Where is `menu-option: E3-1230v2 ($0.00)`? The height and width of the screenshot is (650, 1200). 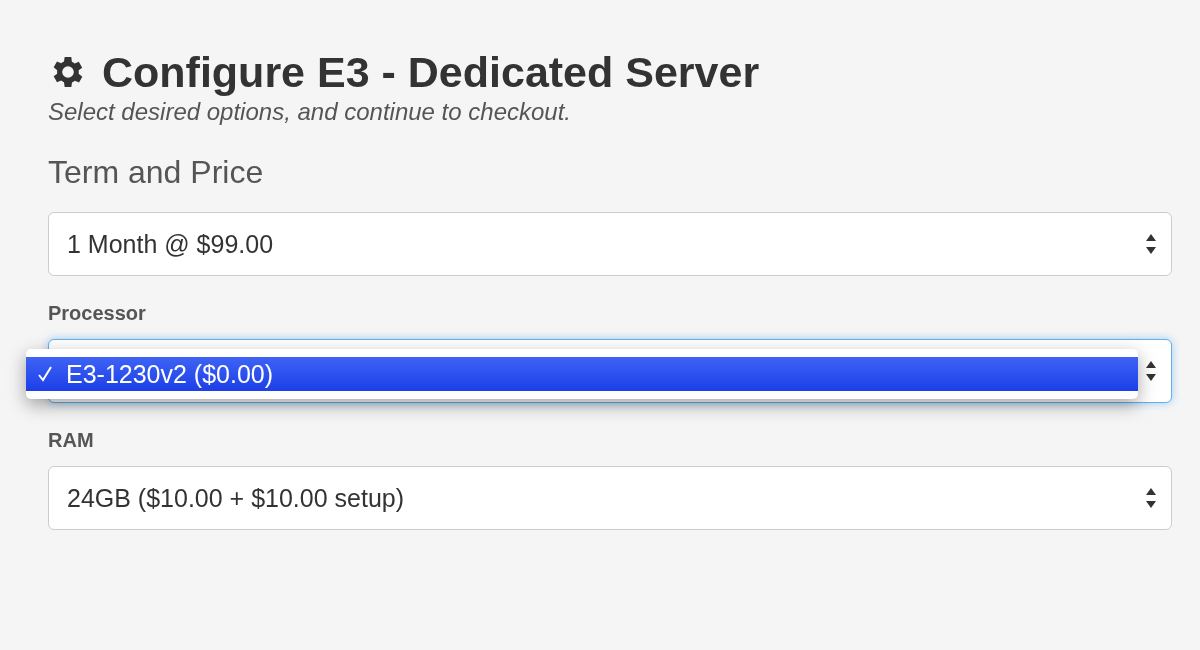 menu-option: E3-1230v2 ($0.00) is located at coordinates (582, 374).